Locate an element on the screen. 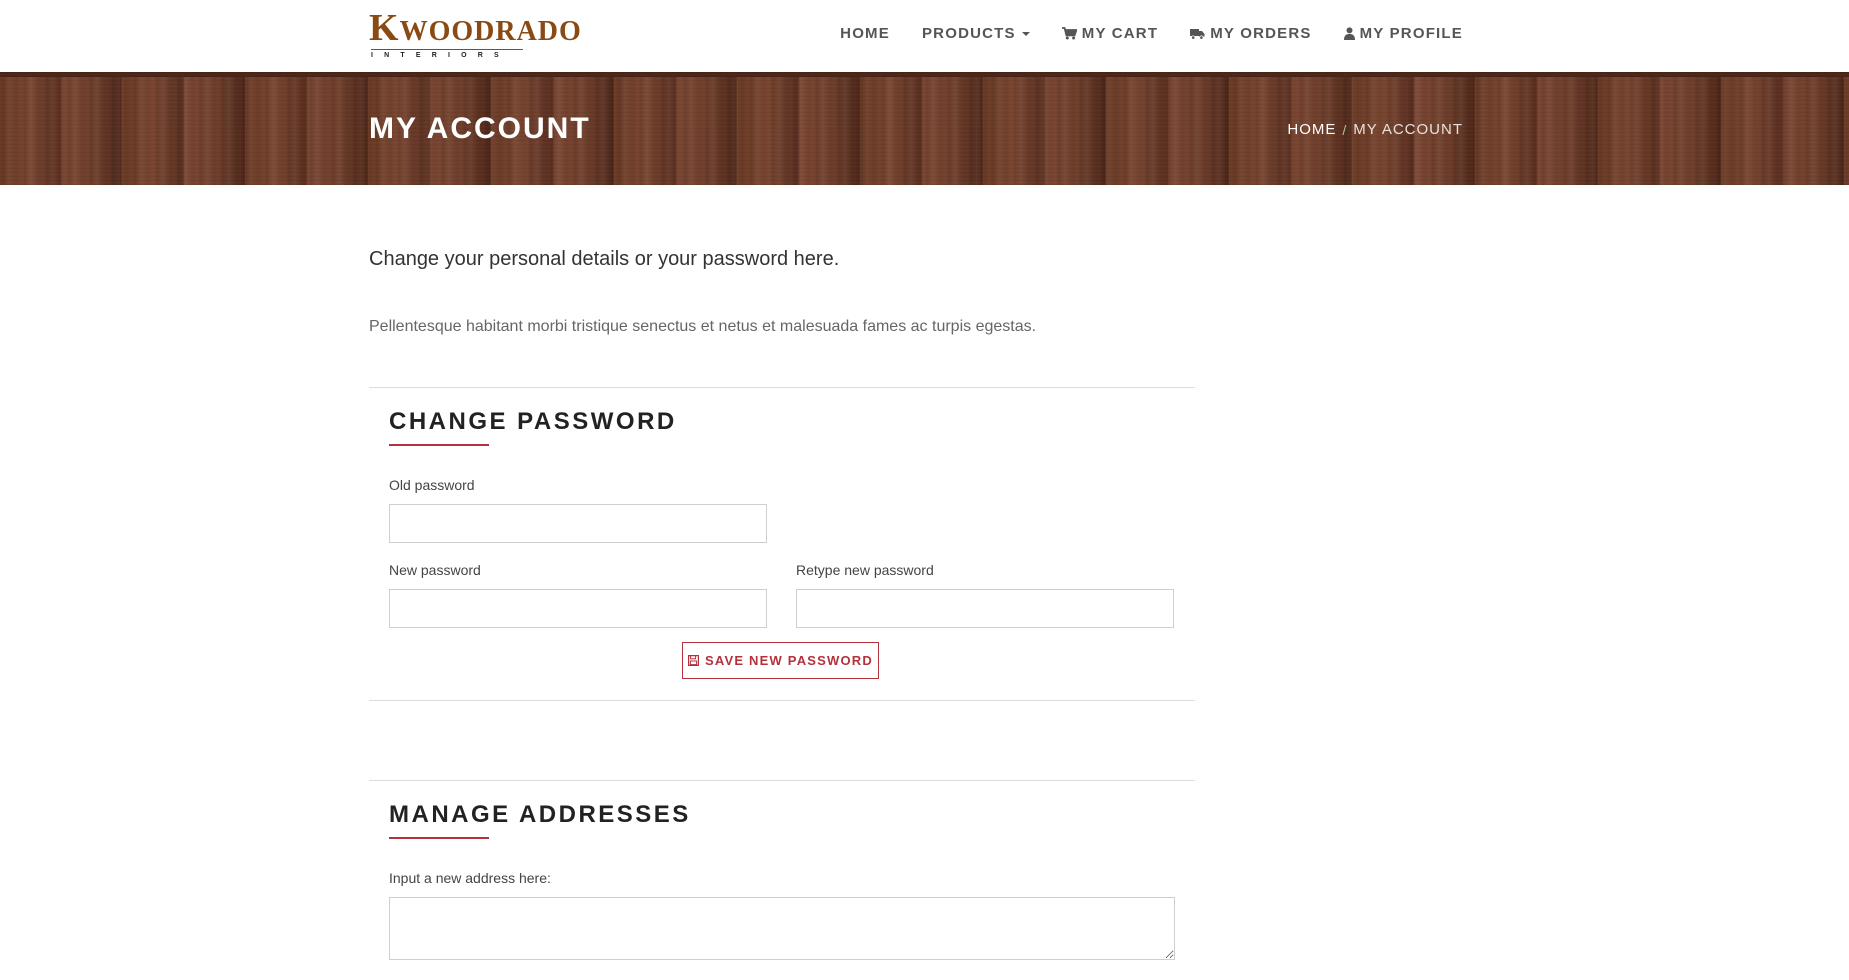 The image size is (1849, 980). save-new-password-button: SAVE NEW PASSWORD is located at coordinates (780, 660).